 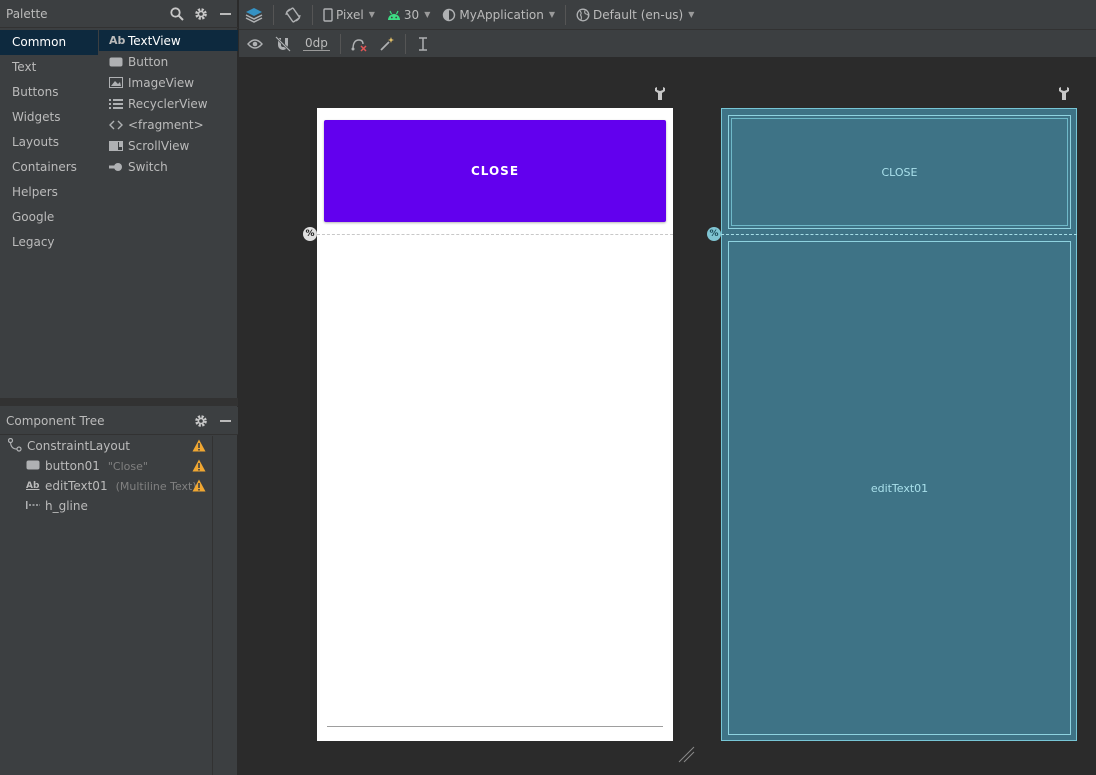 What do you see at coordinates (148, 61) in the screenshot?
I see `palette-item-label: Button` at bounding box center [148, 61].